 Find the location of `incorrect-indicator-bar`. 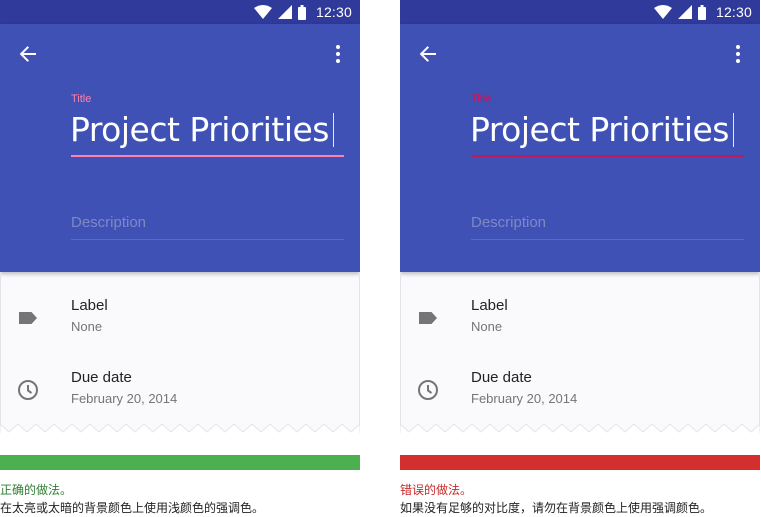

incorrect-indicator-bar is located at coordinates (580, 462).